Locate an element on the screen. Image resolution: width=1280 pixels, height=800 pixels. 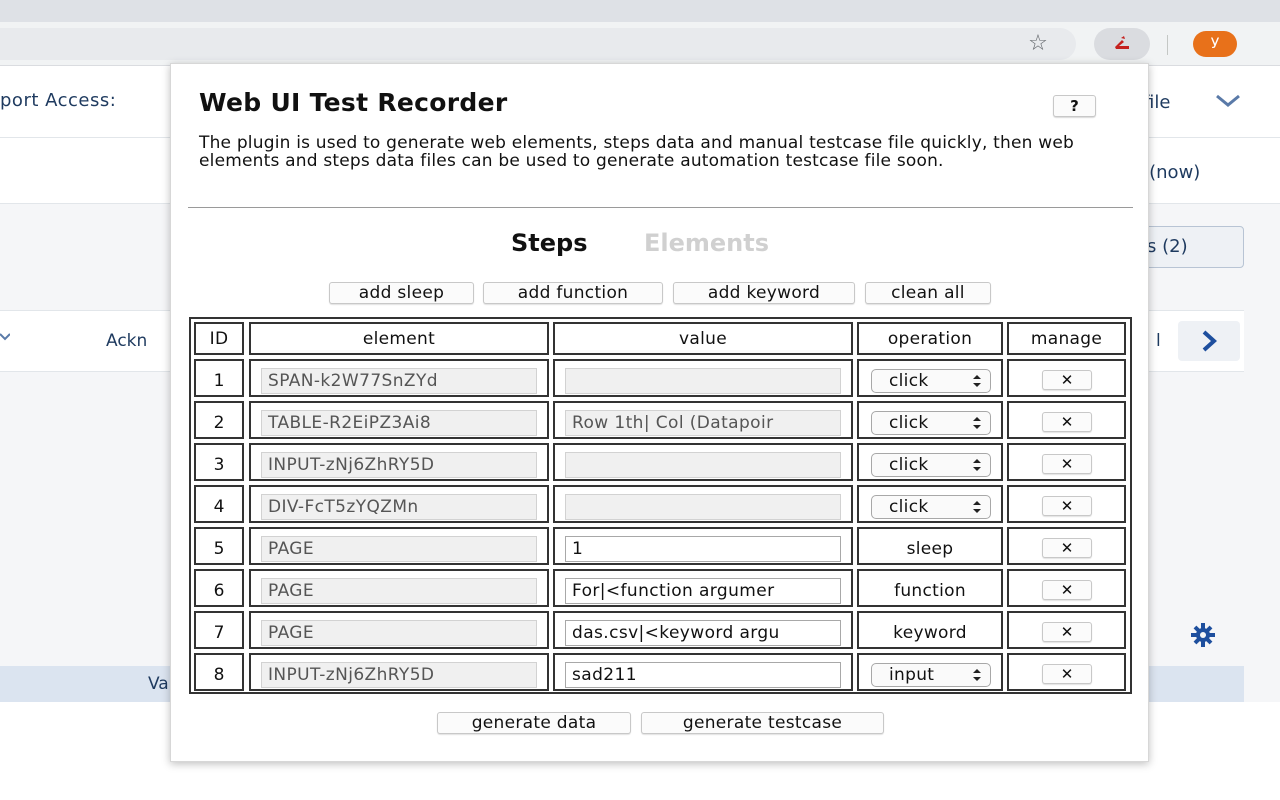
add-function-button: add function is located at coordinates (573, 293).